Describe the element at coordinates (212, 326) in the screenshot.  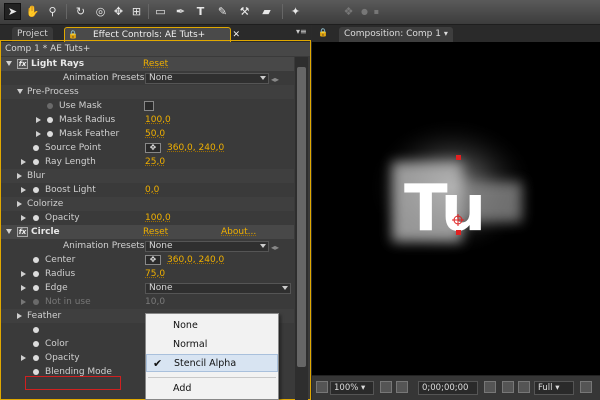
I see `menu-item-none: None` at that location.